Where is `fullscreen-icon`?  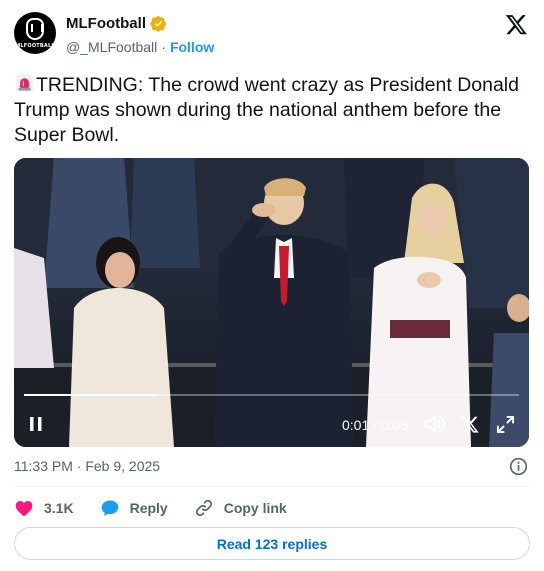 fullscreen-icon is located at coordinates (505, 424).